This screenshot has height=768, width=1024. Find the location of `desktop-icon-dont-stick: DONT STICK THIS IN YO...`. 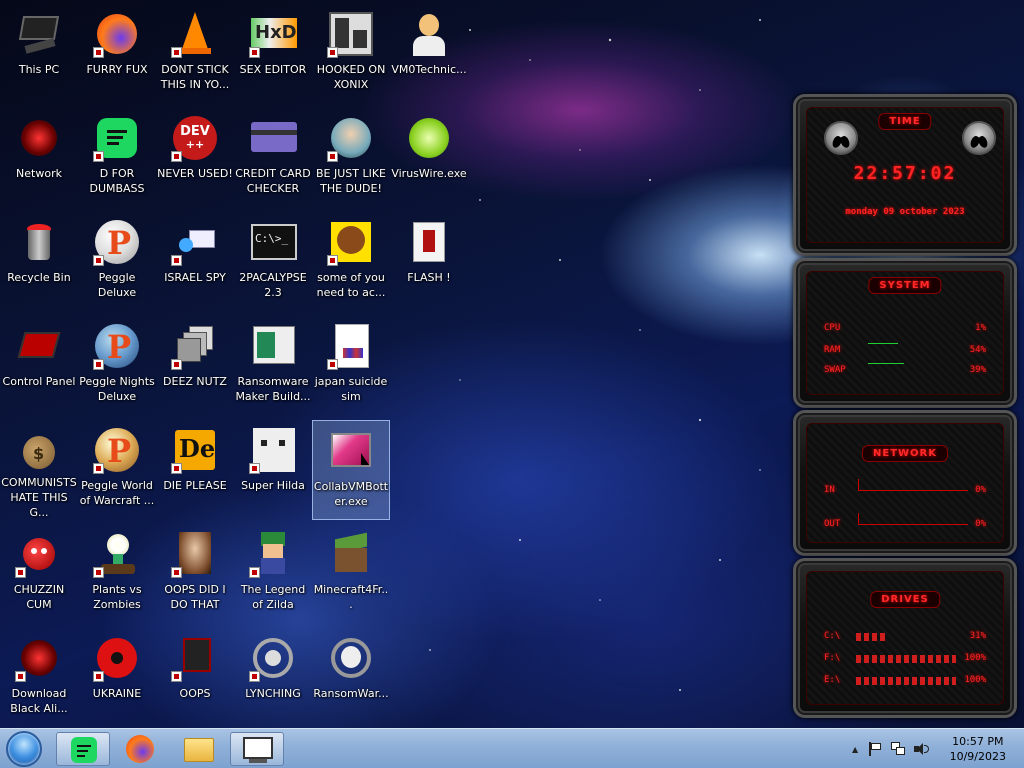

desktop-icon-dont-stick: DONT STICK THIS IN YO... is located at coordinates (195, 54).